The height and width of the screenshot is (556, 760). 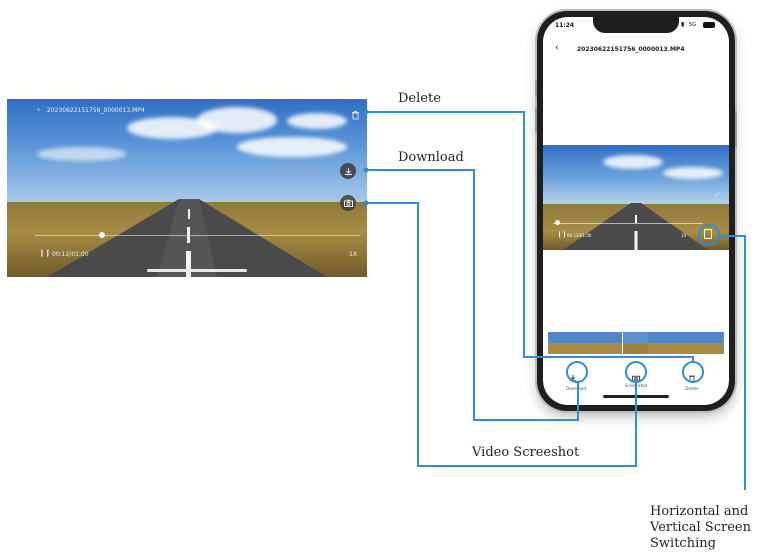 I want to click on orientation-callout: Horizontal and Vertical Screen Switching, so click(x=700, y=528).